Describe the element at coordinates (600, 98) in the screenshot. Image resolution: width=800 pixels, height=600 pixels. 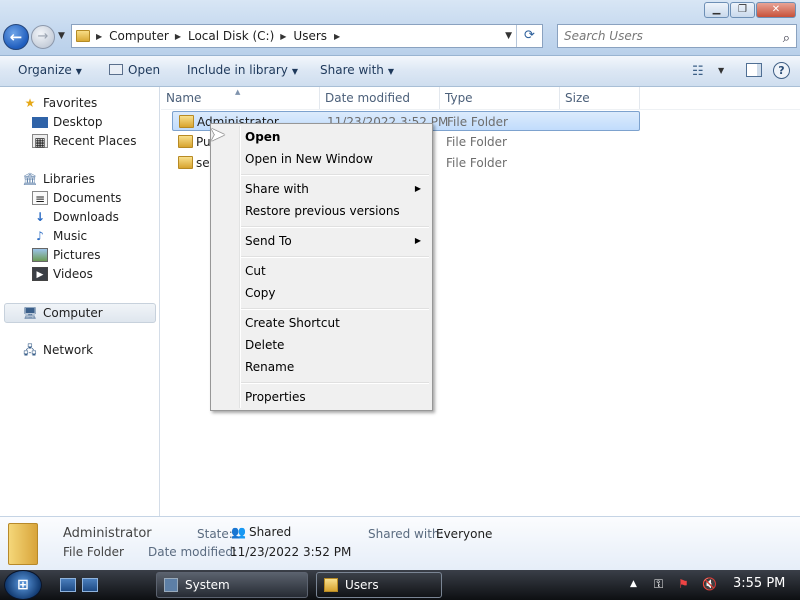
I see `column-header-size: Size` at that location.